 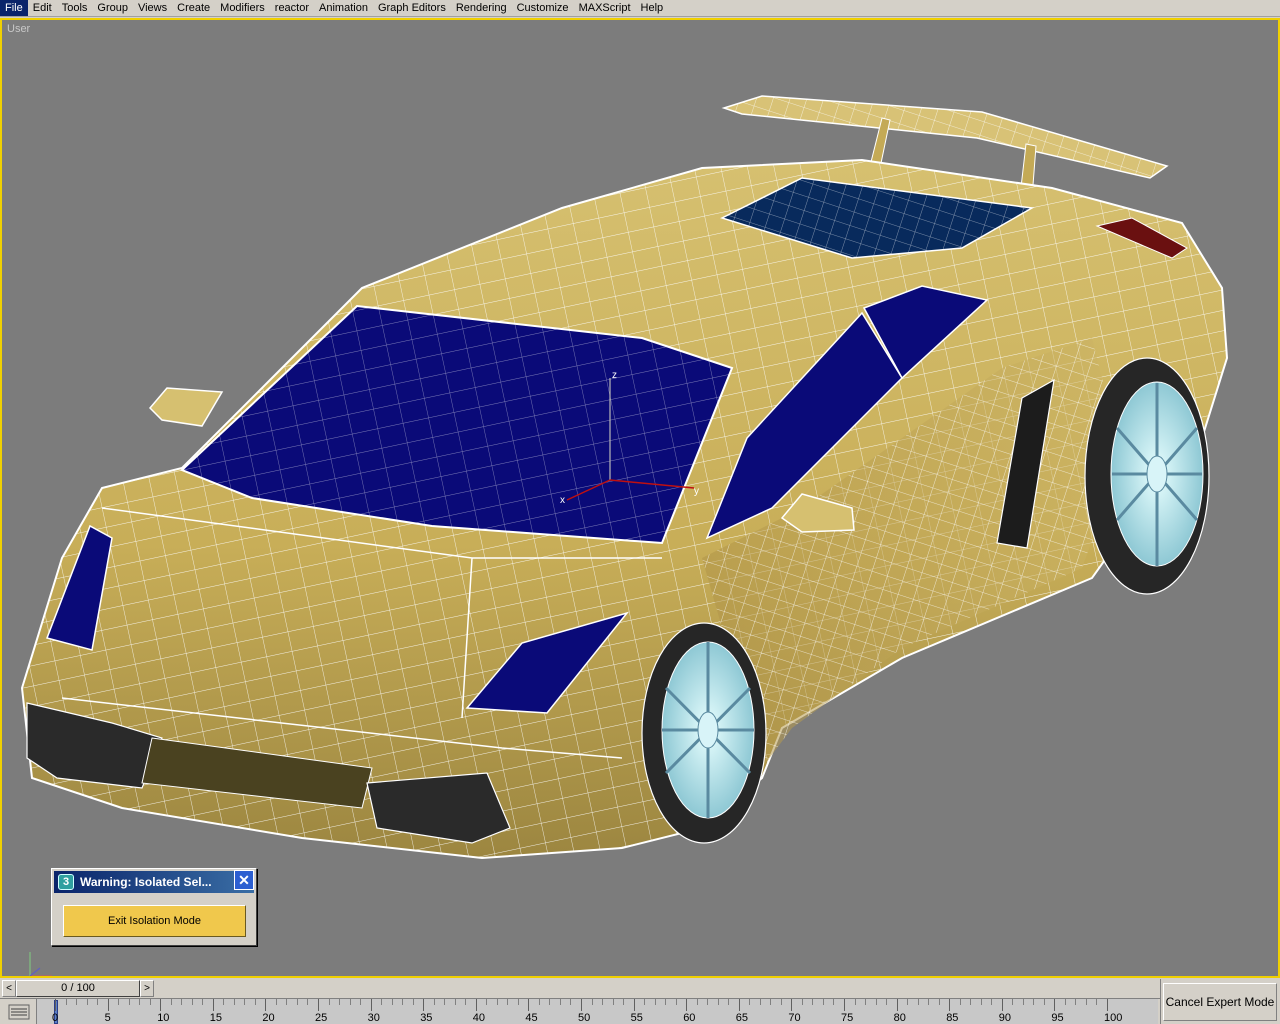 What do you see at coordinates (216, 1018) in the screenshot?
I see `track-tick-label: 15` at bounding box center [216, 1018].